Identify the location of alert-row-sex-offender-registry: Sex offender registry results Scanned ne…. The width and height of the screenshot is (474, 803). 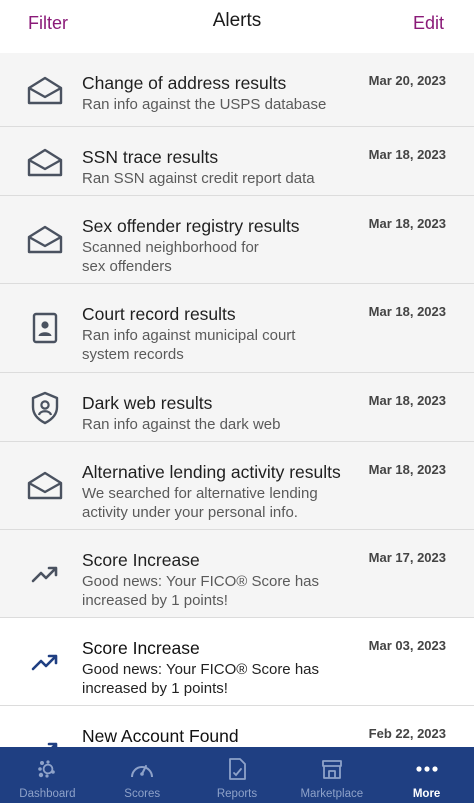
(237, 240).